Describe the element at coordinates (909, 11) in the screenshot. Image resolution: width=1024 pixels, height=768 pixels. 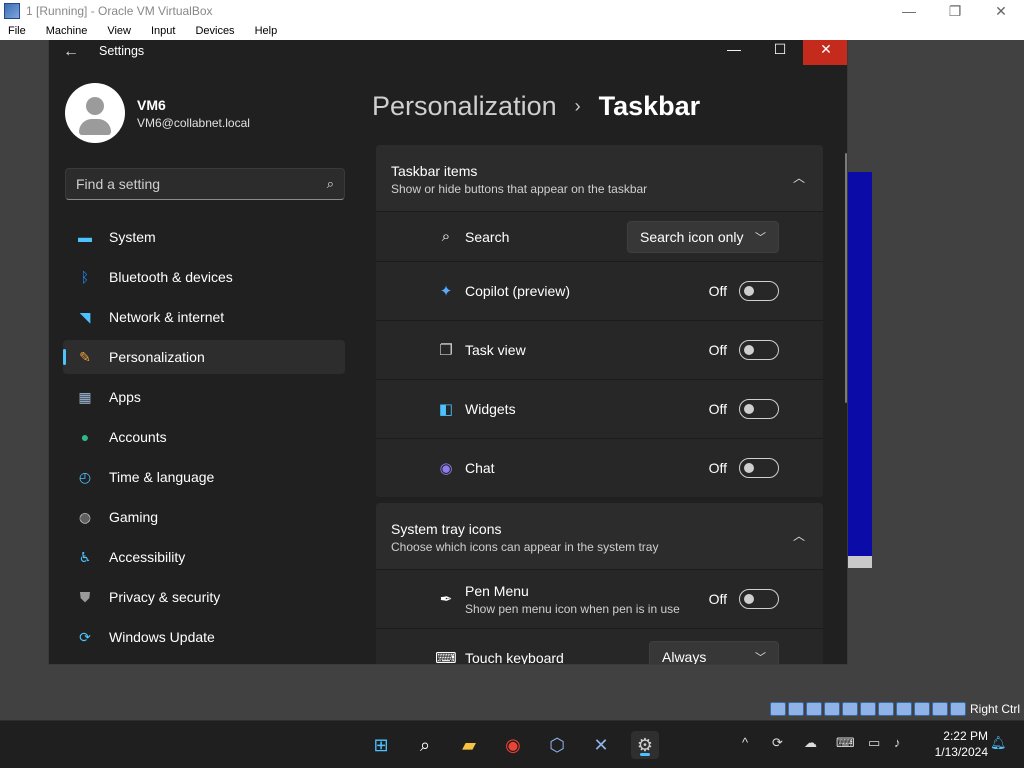
I see `vbox-minimize-button: —` at that location.